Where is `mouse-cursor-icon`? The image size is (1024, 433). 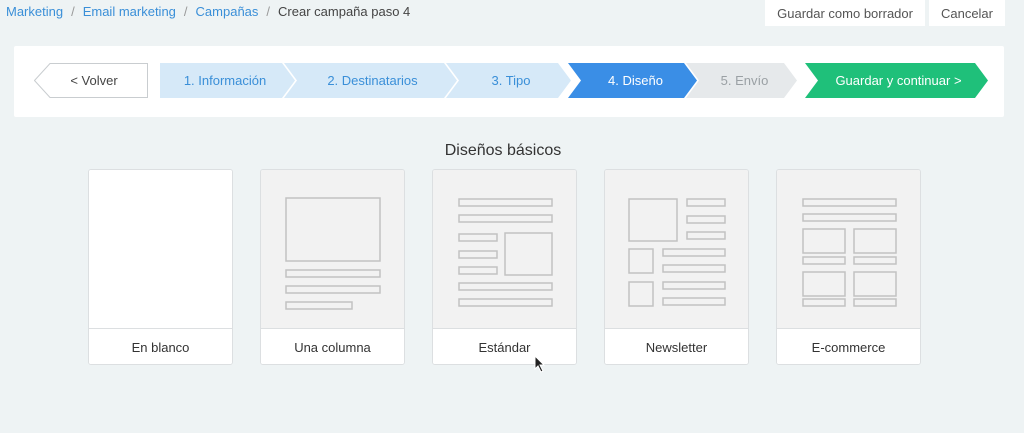 mouse-cursor-icon is located at coordinates (540, 364).